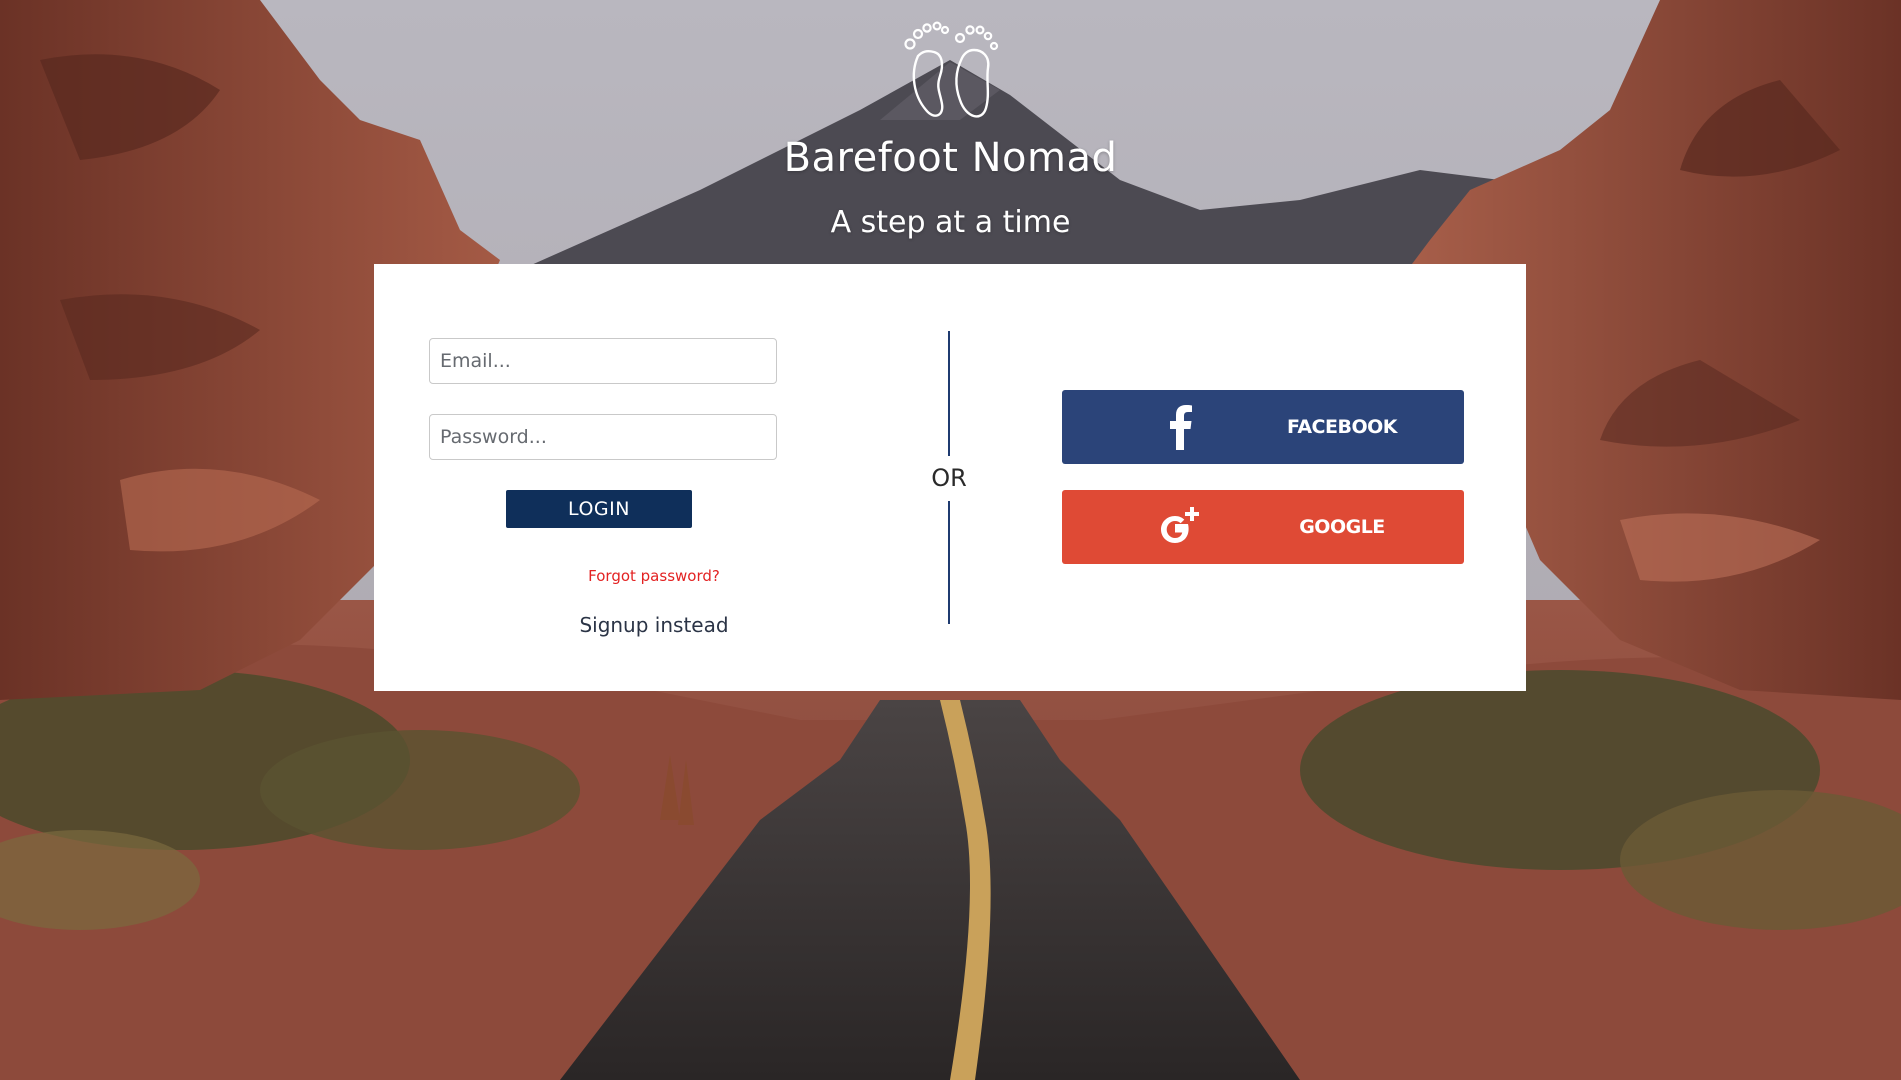 The image size is (1901, 1080). Describe the element at coordinates (950, 222) in the screenshot. I see `app-tagline: A step at a time` at that location.